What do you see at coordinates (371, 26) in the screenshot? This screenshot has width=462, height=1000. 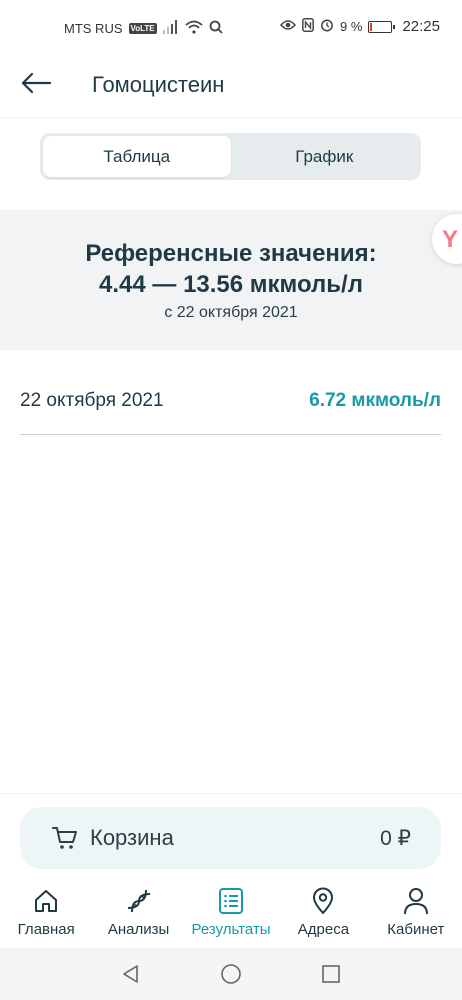 I see `battery-fill` at bounding box center [371, 26].